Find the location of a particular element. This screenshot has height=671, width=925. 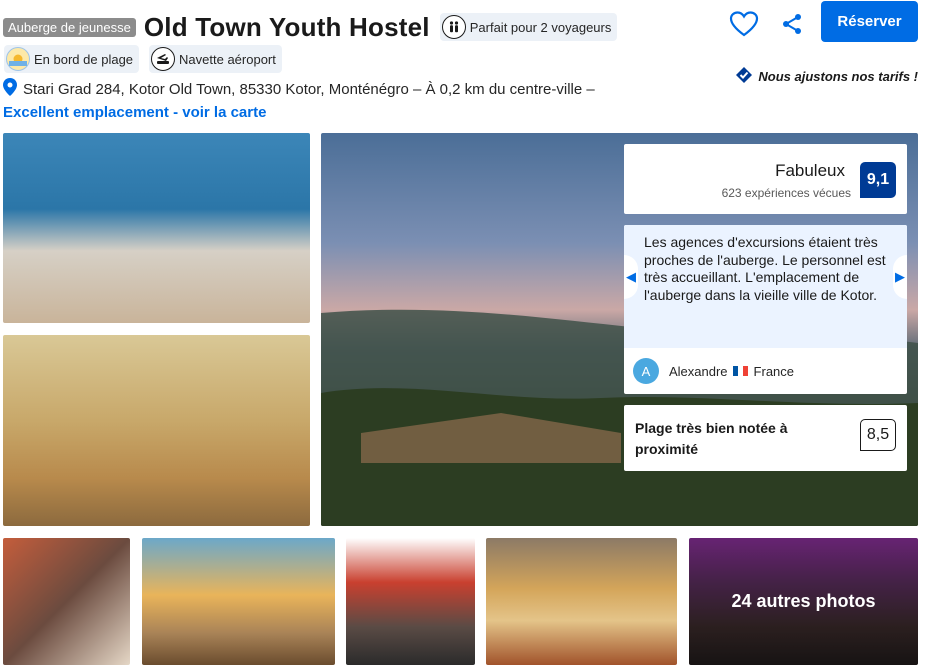

travelers-chip-label: Parfait pour 2 voyageurs is located at coordinates (540, 27).